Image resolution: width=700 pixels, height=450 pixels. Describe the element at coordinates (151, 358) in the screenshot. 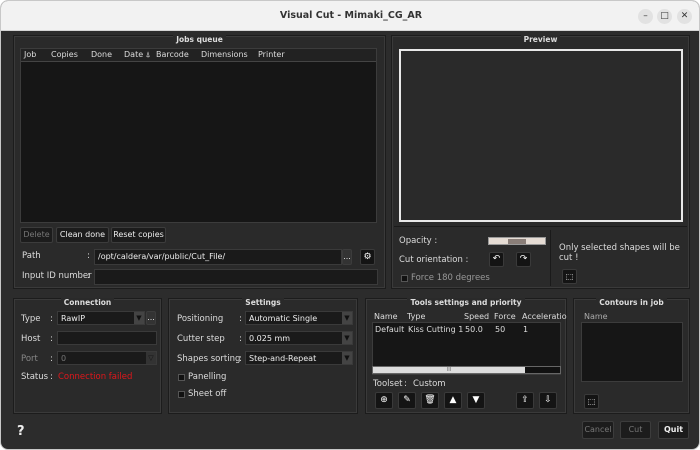

I see `chevron-down-icon: ▽` at that location.